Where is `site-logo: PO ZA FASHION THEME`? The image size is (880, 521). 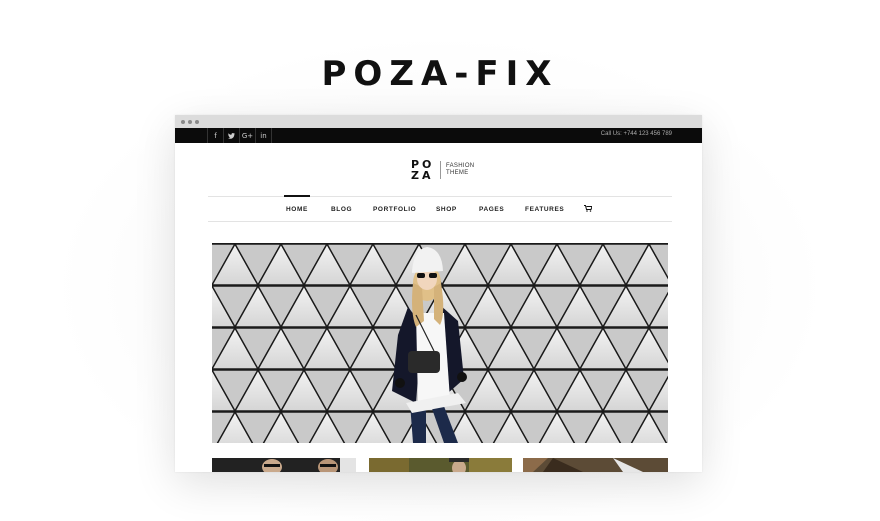
site-logo: PO ZA FASHION THEME is located at coordinates (442, 170).